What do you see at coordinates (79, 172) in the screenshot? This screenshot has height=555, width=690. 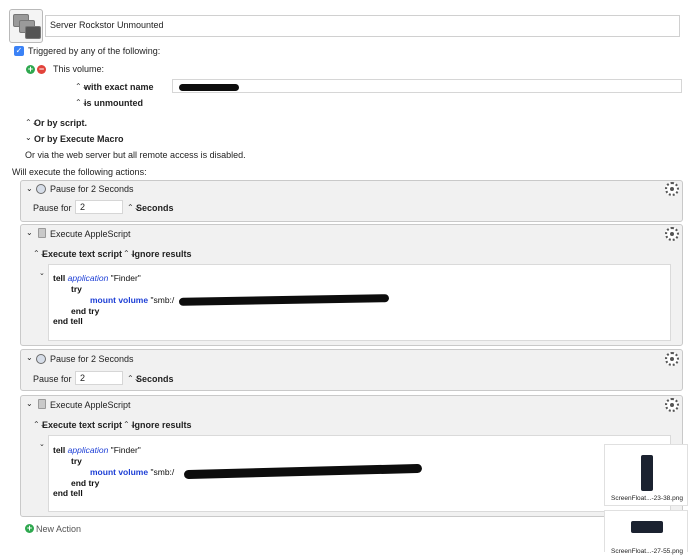 I see `actions-header: Will execute the following actions:` at bounding box center [79, 172].